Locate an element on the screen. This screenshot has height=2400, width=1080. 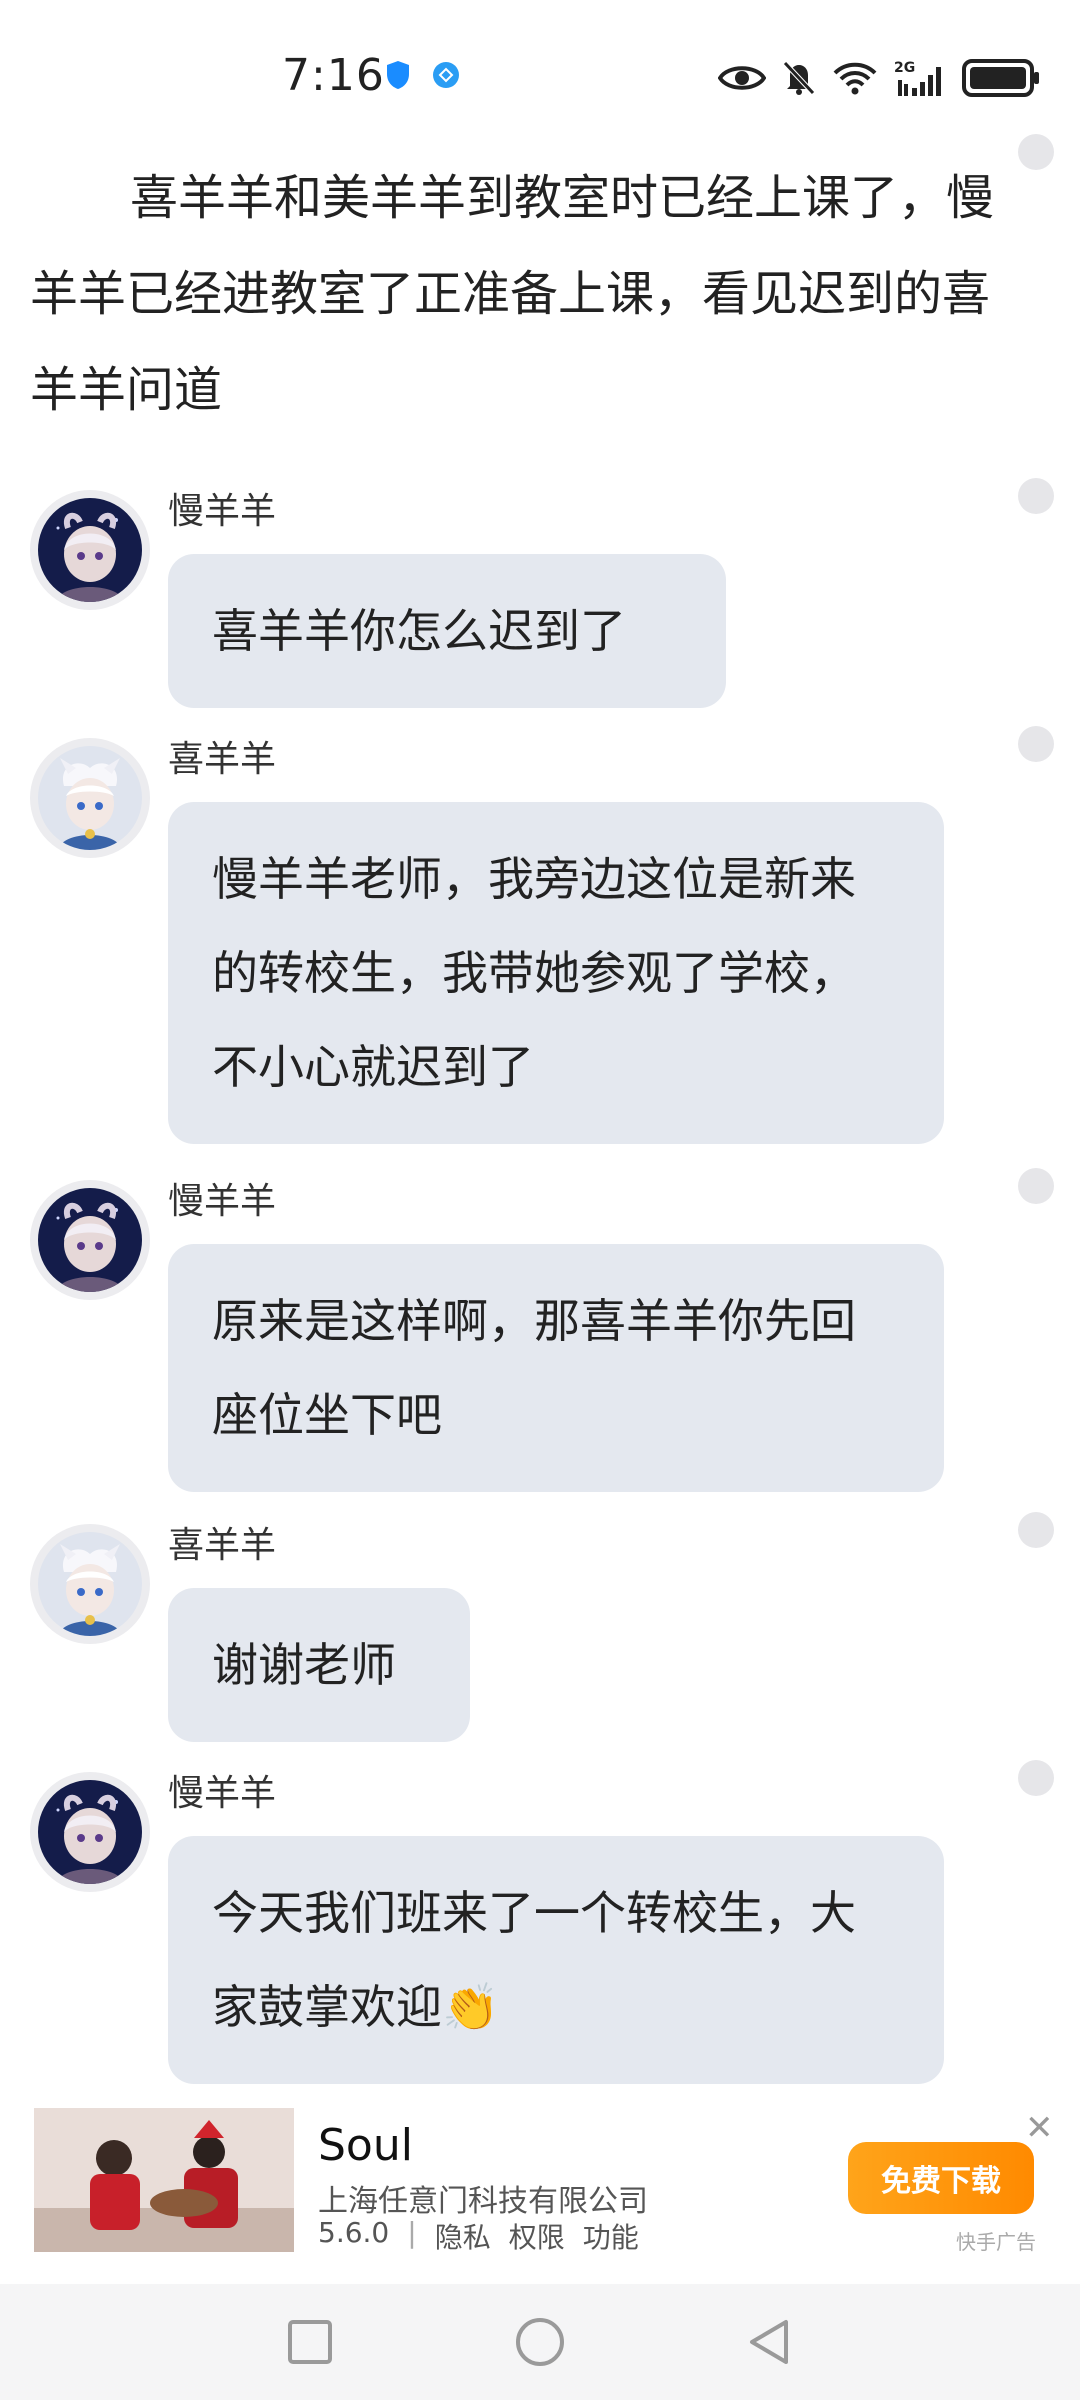
ad-privacy-link: 隐私 is located at coordinates (463, 2236).